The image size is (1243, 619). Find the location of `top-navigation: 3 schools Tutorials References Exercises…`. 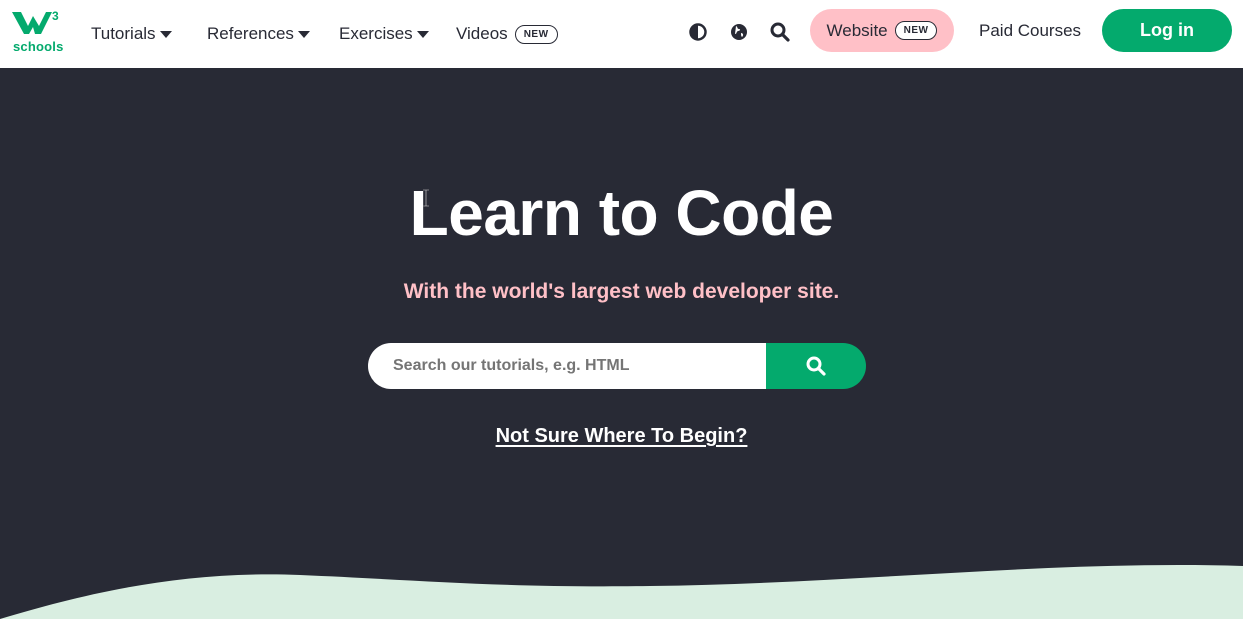

top-navigation: 3 schools Tutorials References Exercises… is located at coordinates (621, 34).